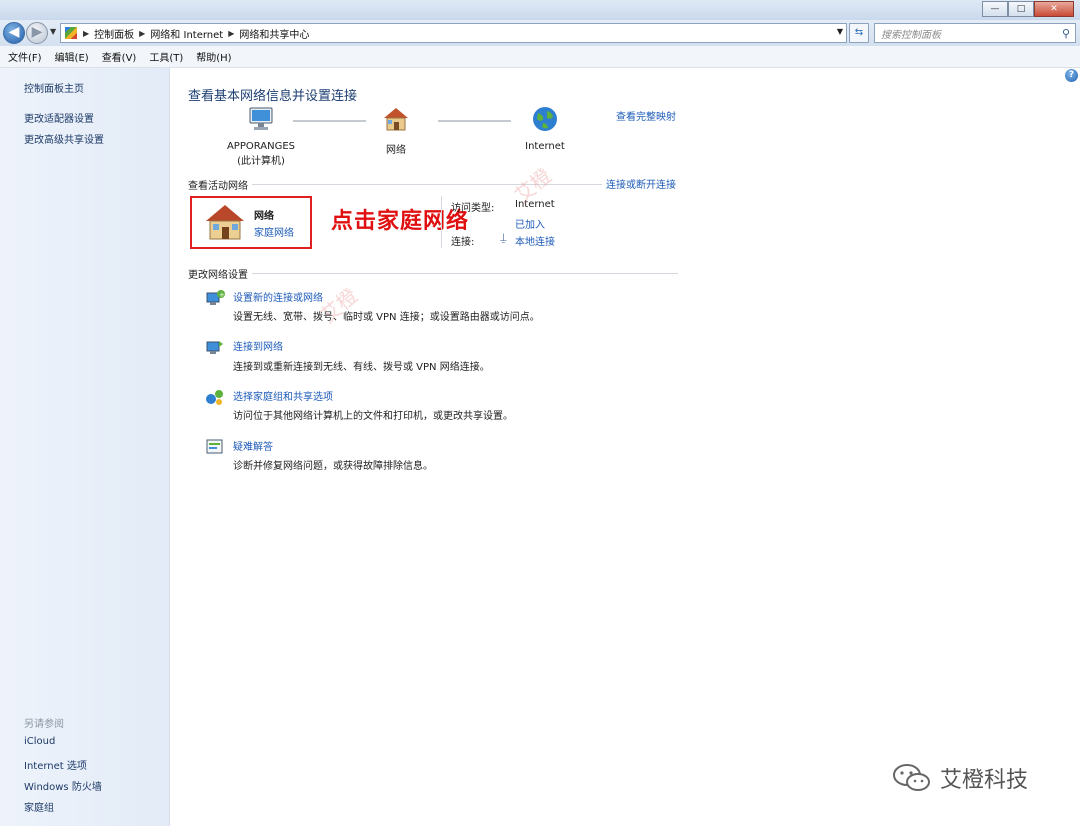 The image size is (1080, 826). I want to click on connection-label: 连接:, so click(463, 242).